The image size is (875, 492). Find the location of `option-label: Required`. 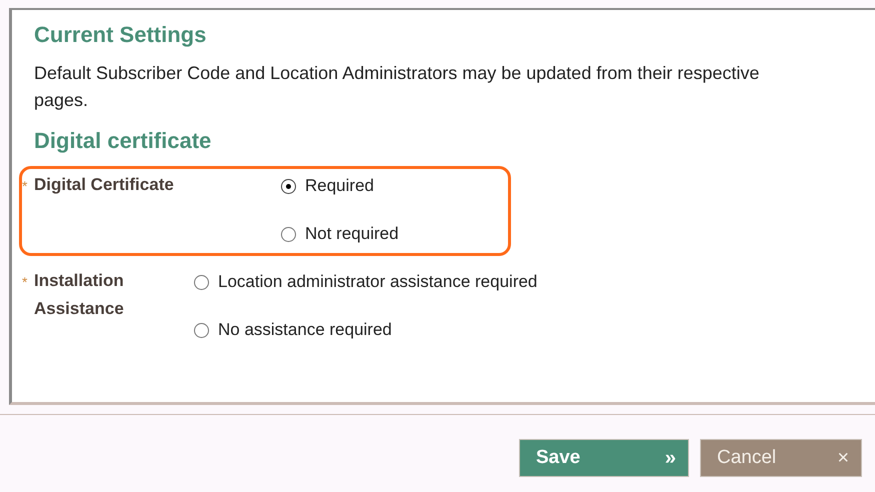

option-label: Required is located at coordinates (339, 186).